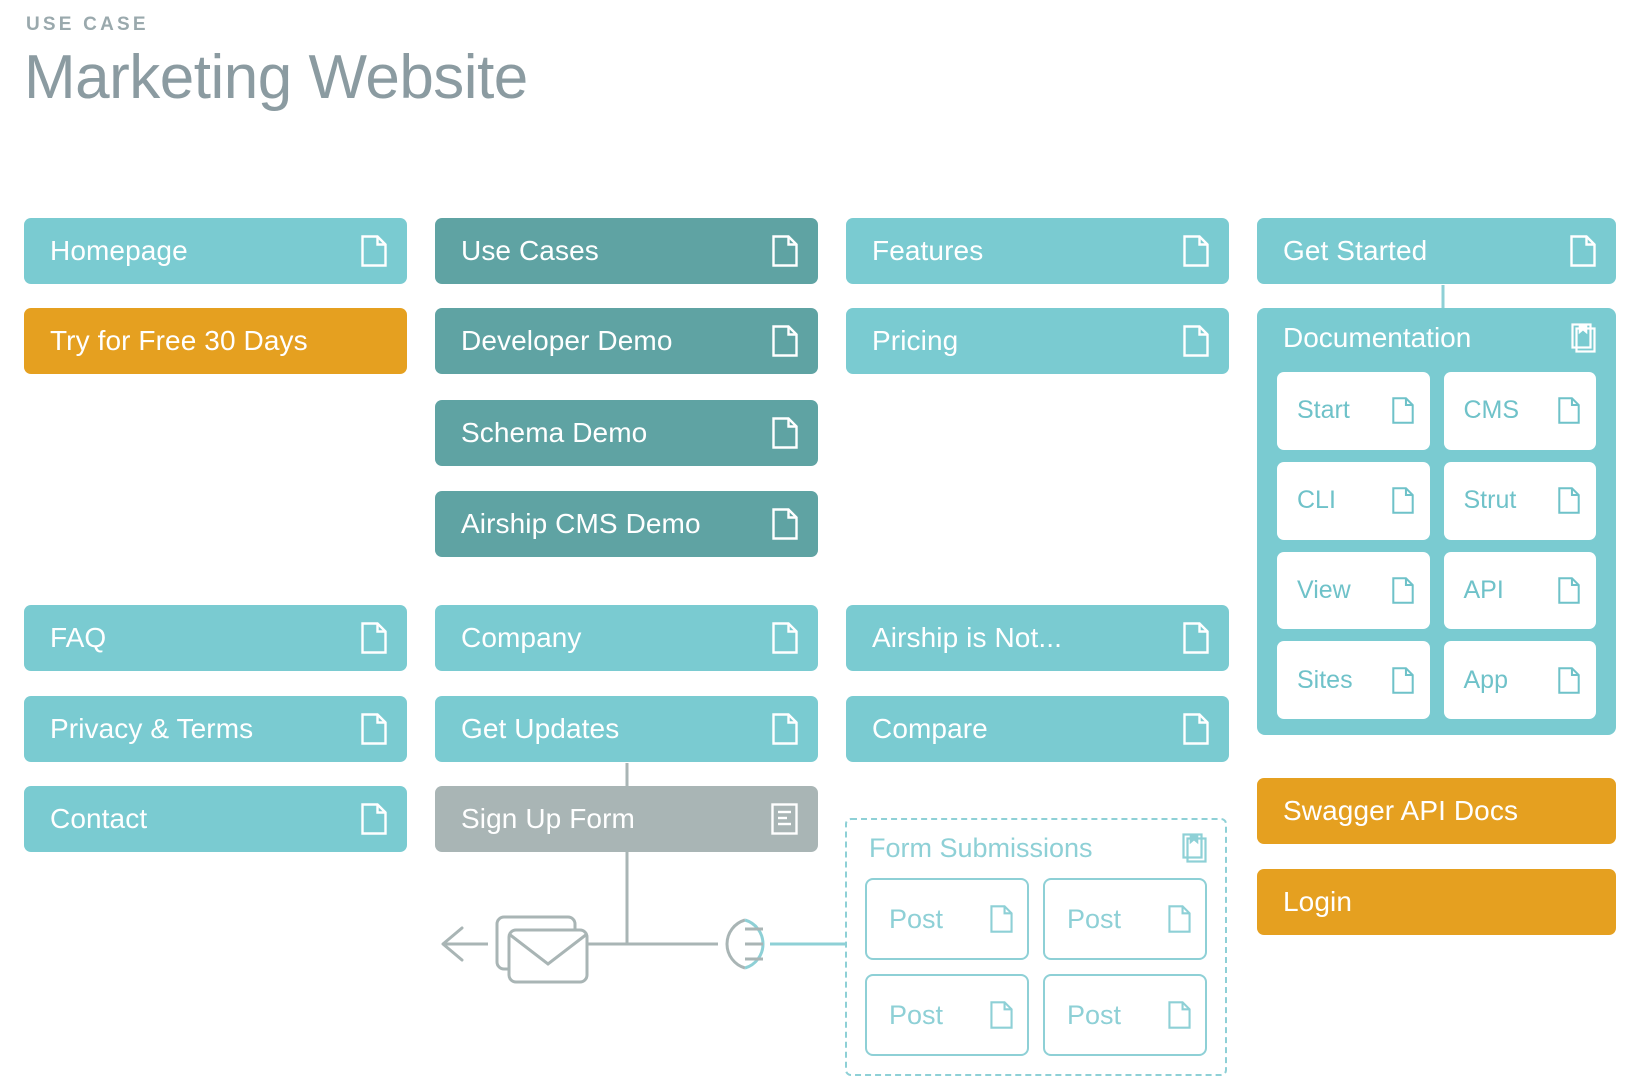 The image size is (1640, 1088). Describe the element at coordinates (1485, 679) in the screenshot. I see `doc-item-label: App` at that location.